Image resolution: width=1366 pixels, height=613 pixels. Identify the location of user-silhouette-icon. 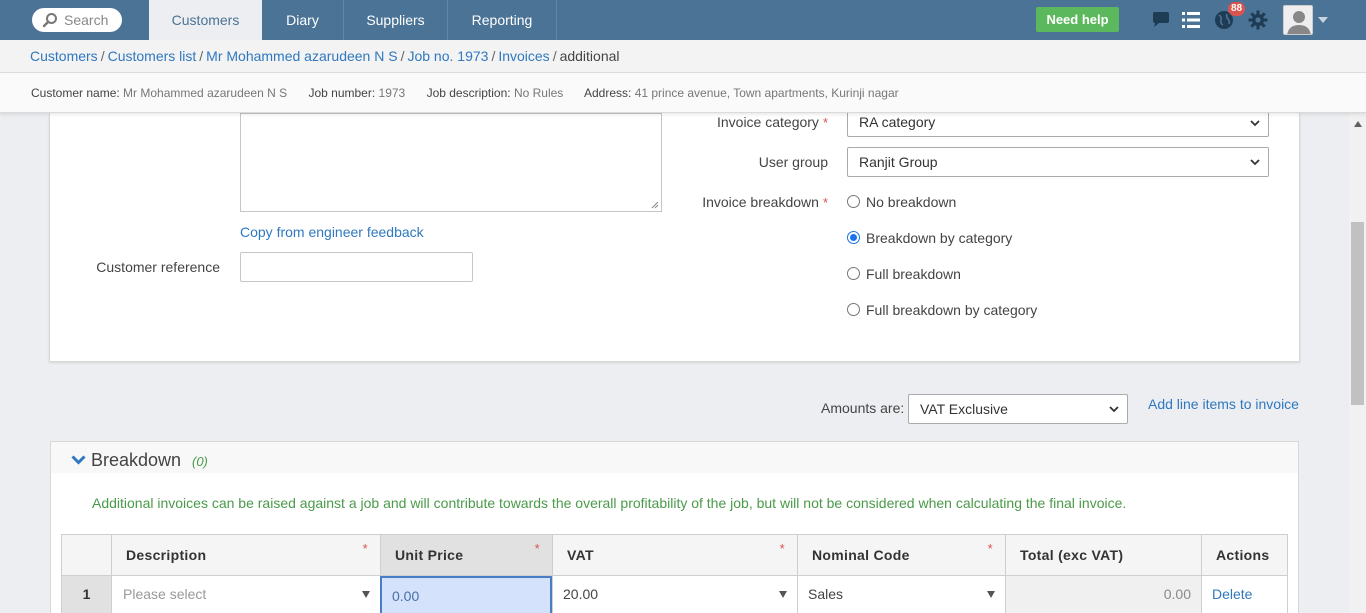
(1299, 22).